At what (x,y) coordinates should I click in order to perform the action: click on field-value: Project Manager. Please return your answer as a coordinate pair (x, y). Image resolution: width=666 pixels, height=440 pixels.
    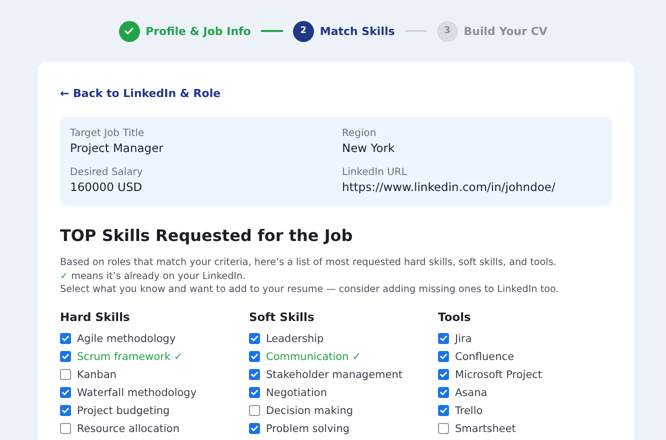
    Looking at the image, I should click on (117, 148).